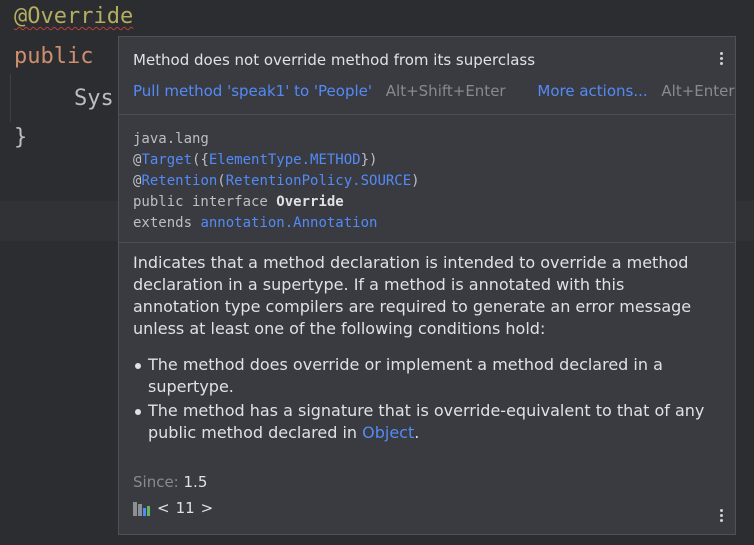 The width and height of the screenshot is (754, 545). I want to click on override-annotation: @Override, so click(73, 16).